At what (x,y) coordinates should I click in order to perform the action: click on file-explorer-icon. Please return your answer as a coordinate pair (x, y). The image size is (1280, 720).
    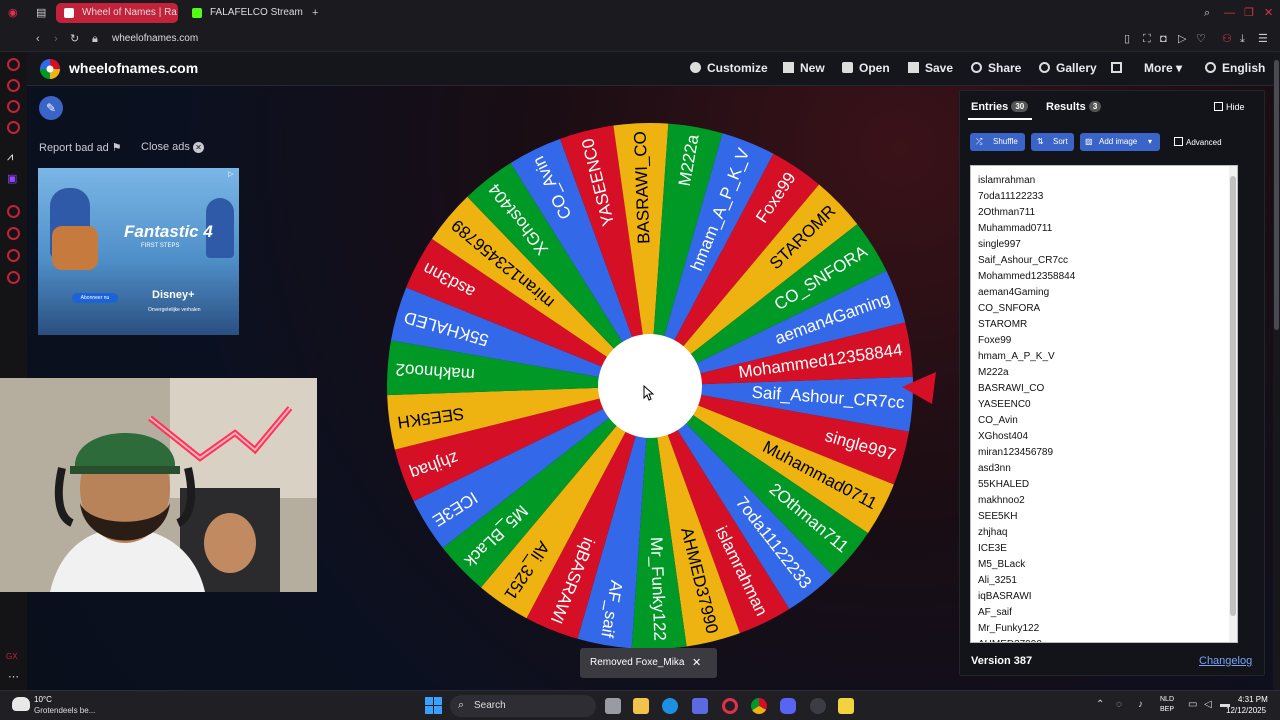
    Looking at the image, I should click on (641, 706).